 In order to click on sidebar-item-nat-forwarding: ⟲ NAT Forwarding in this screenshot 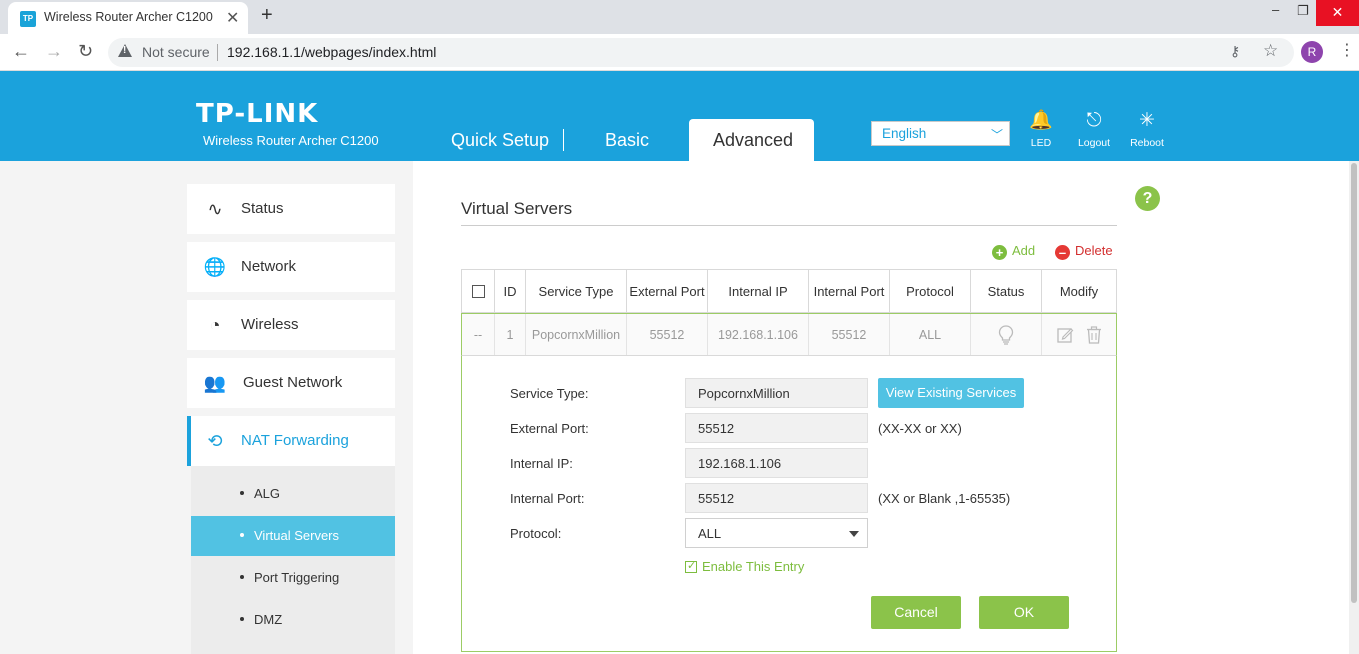, I will do `click(291, 441)`.